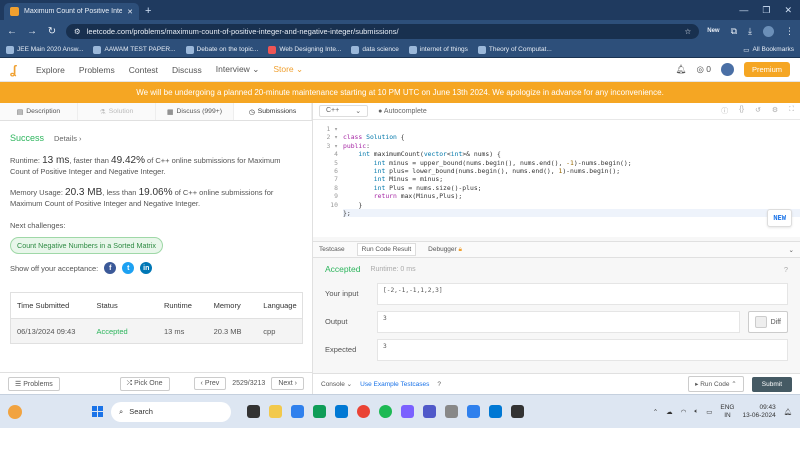 The image size is (800, 450). I want to click on weather-icon, so click(15, 411).